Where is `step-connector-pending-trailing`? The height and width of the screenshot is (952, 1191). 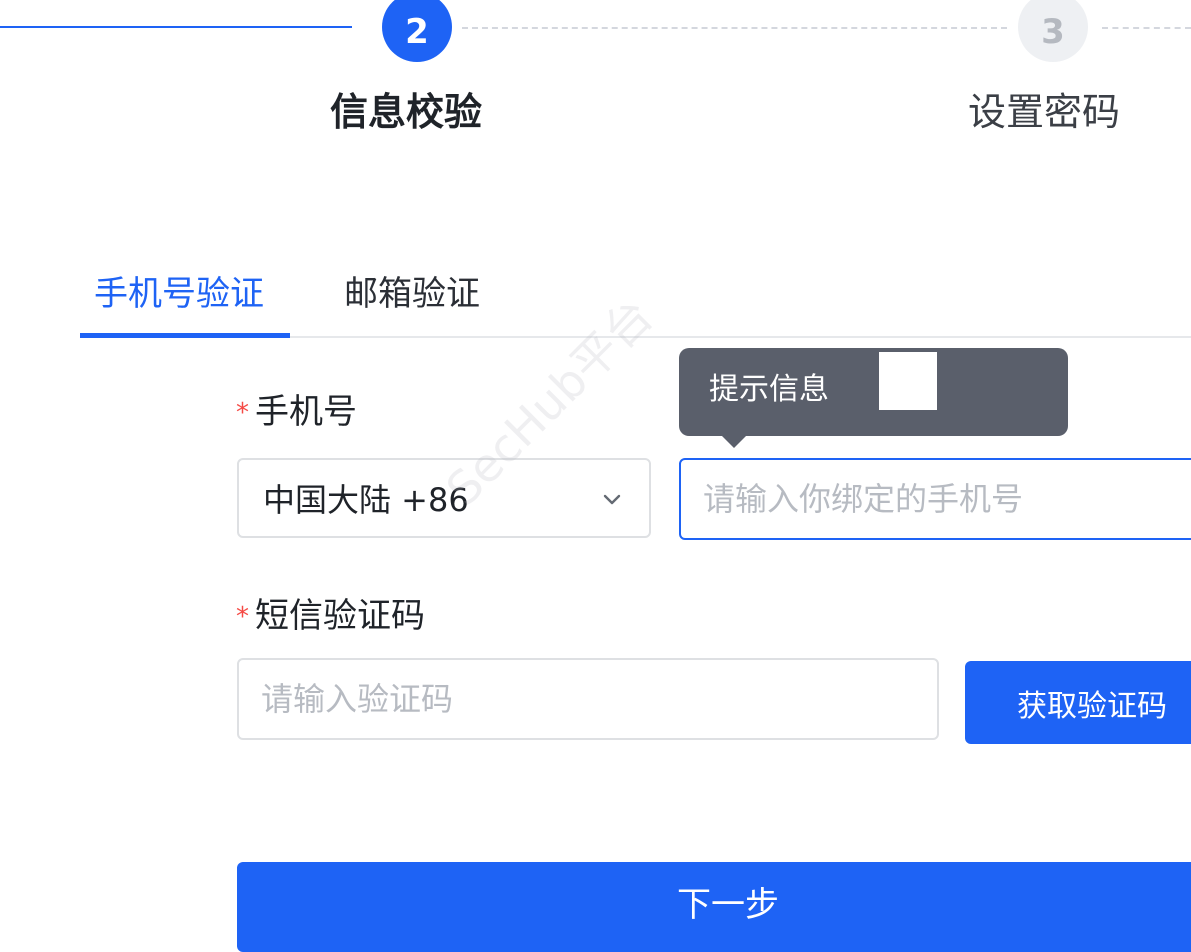 step-connector-pending-trailing is located at coordinates (1146, 28).